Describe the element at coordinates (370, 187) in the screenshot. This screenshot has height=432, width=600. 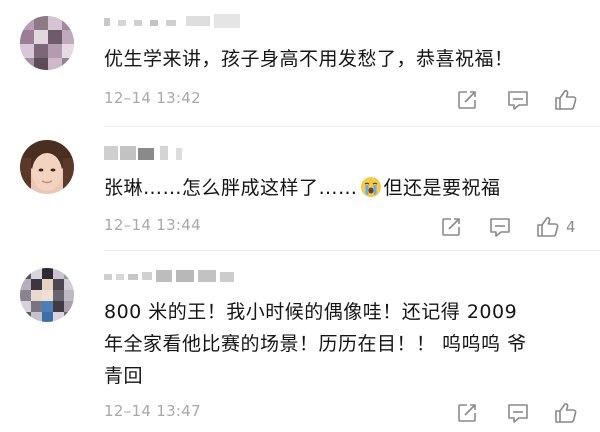
I see `crying-face-icon` at that location.